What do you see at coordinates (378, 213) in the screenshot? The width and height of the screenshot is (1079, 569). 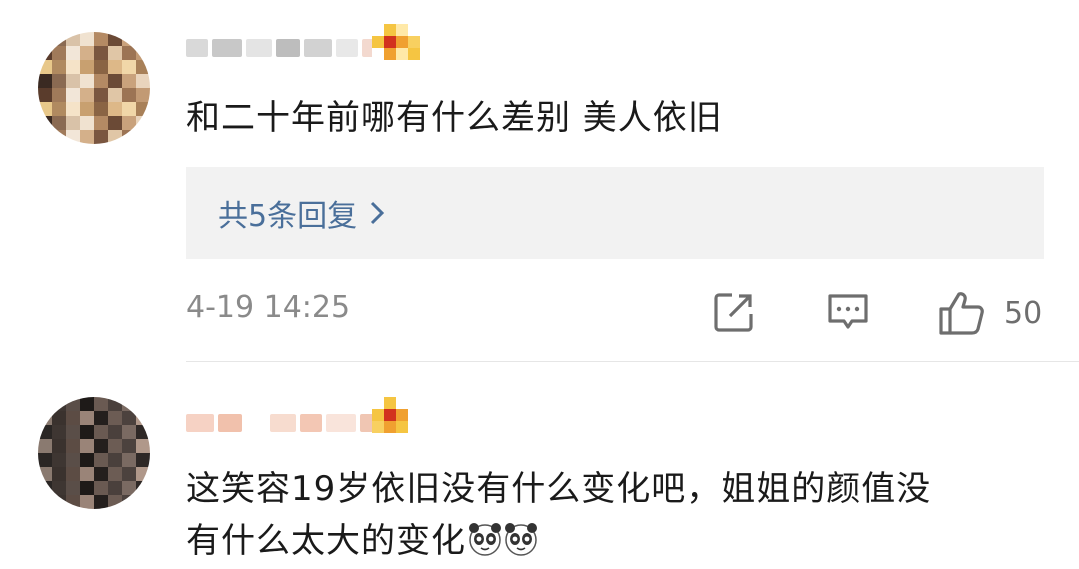 I see `chevron-right-icon` at bounding box center [378, 213].